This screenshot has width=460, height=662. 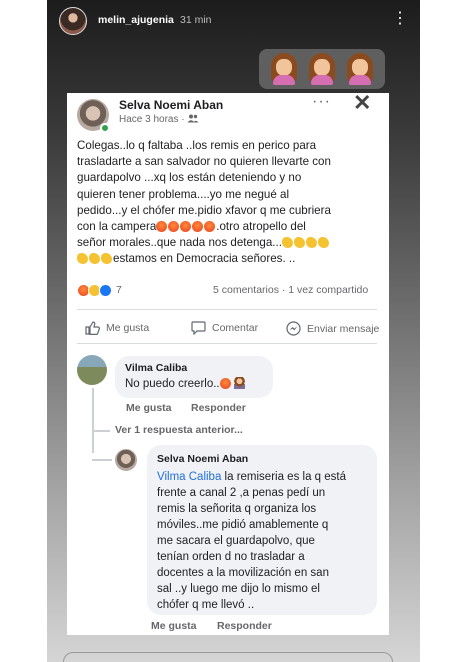 I want to click on post-meta: Hace 3 horas ·, so click(x=159, y=119).